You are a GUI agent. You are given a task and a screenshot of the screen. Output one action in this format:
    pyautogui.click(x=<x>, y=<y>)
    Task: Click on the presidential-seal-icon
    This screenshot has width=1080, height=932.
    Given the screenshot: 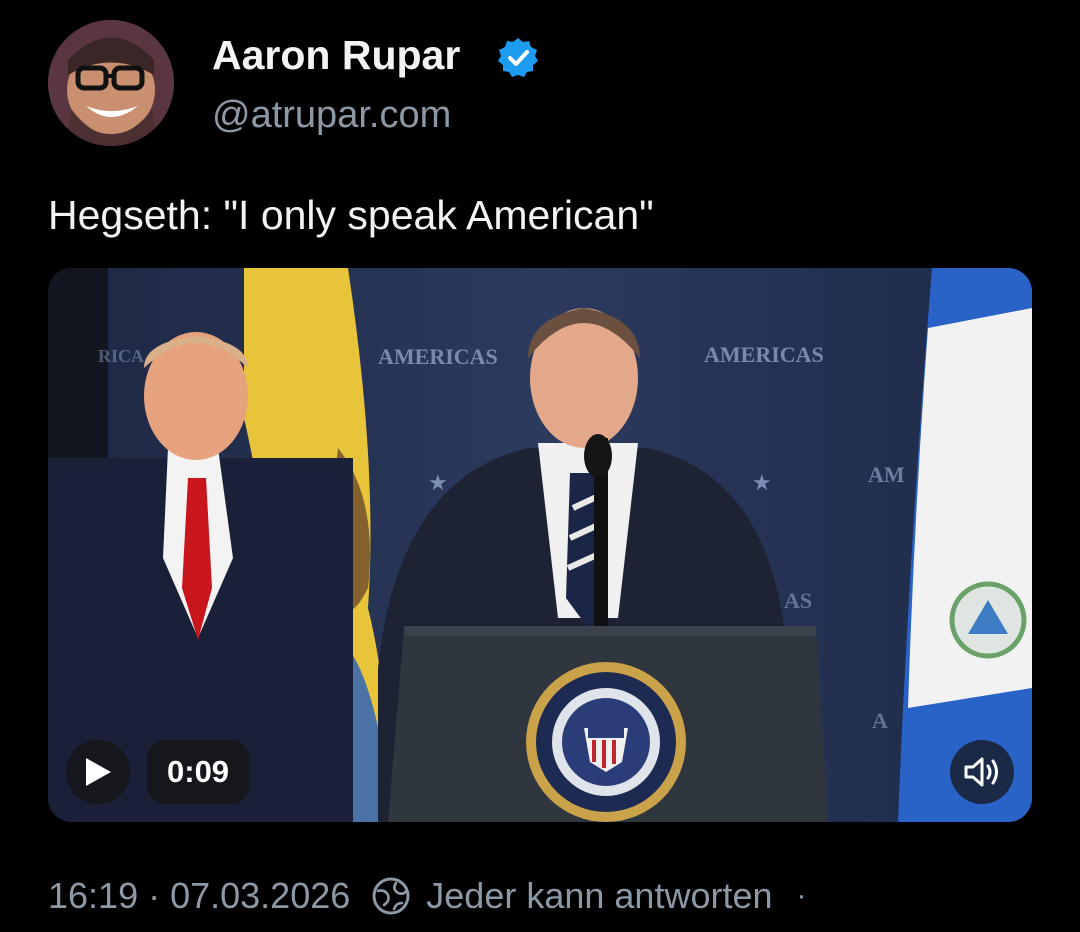 What is the action you would take?
    pyautogui.click(x=606, y=742)
    